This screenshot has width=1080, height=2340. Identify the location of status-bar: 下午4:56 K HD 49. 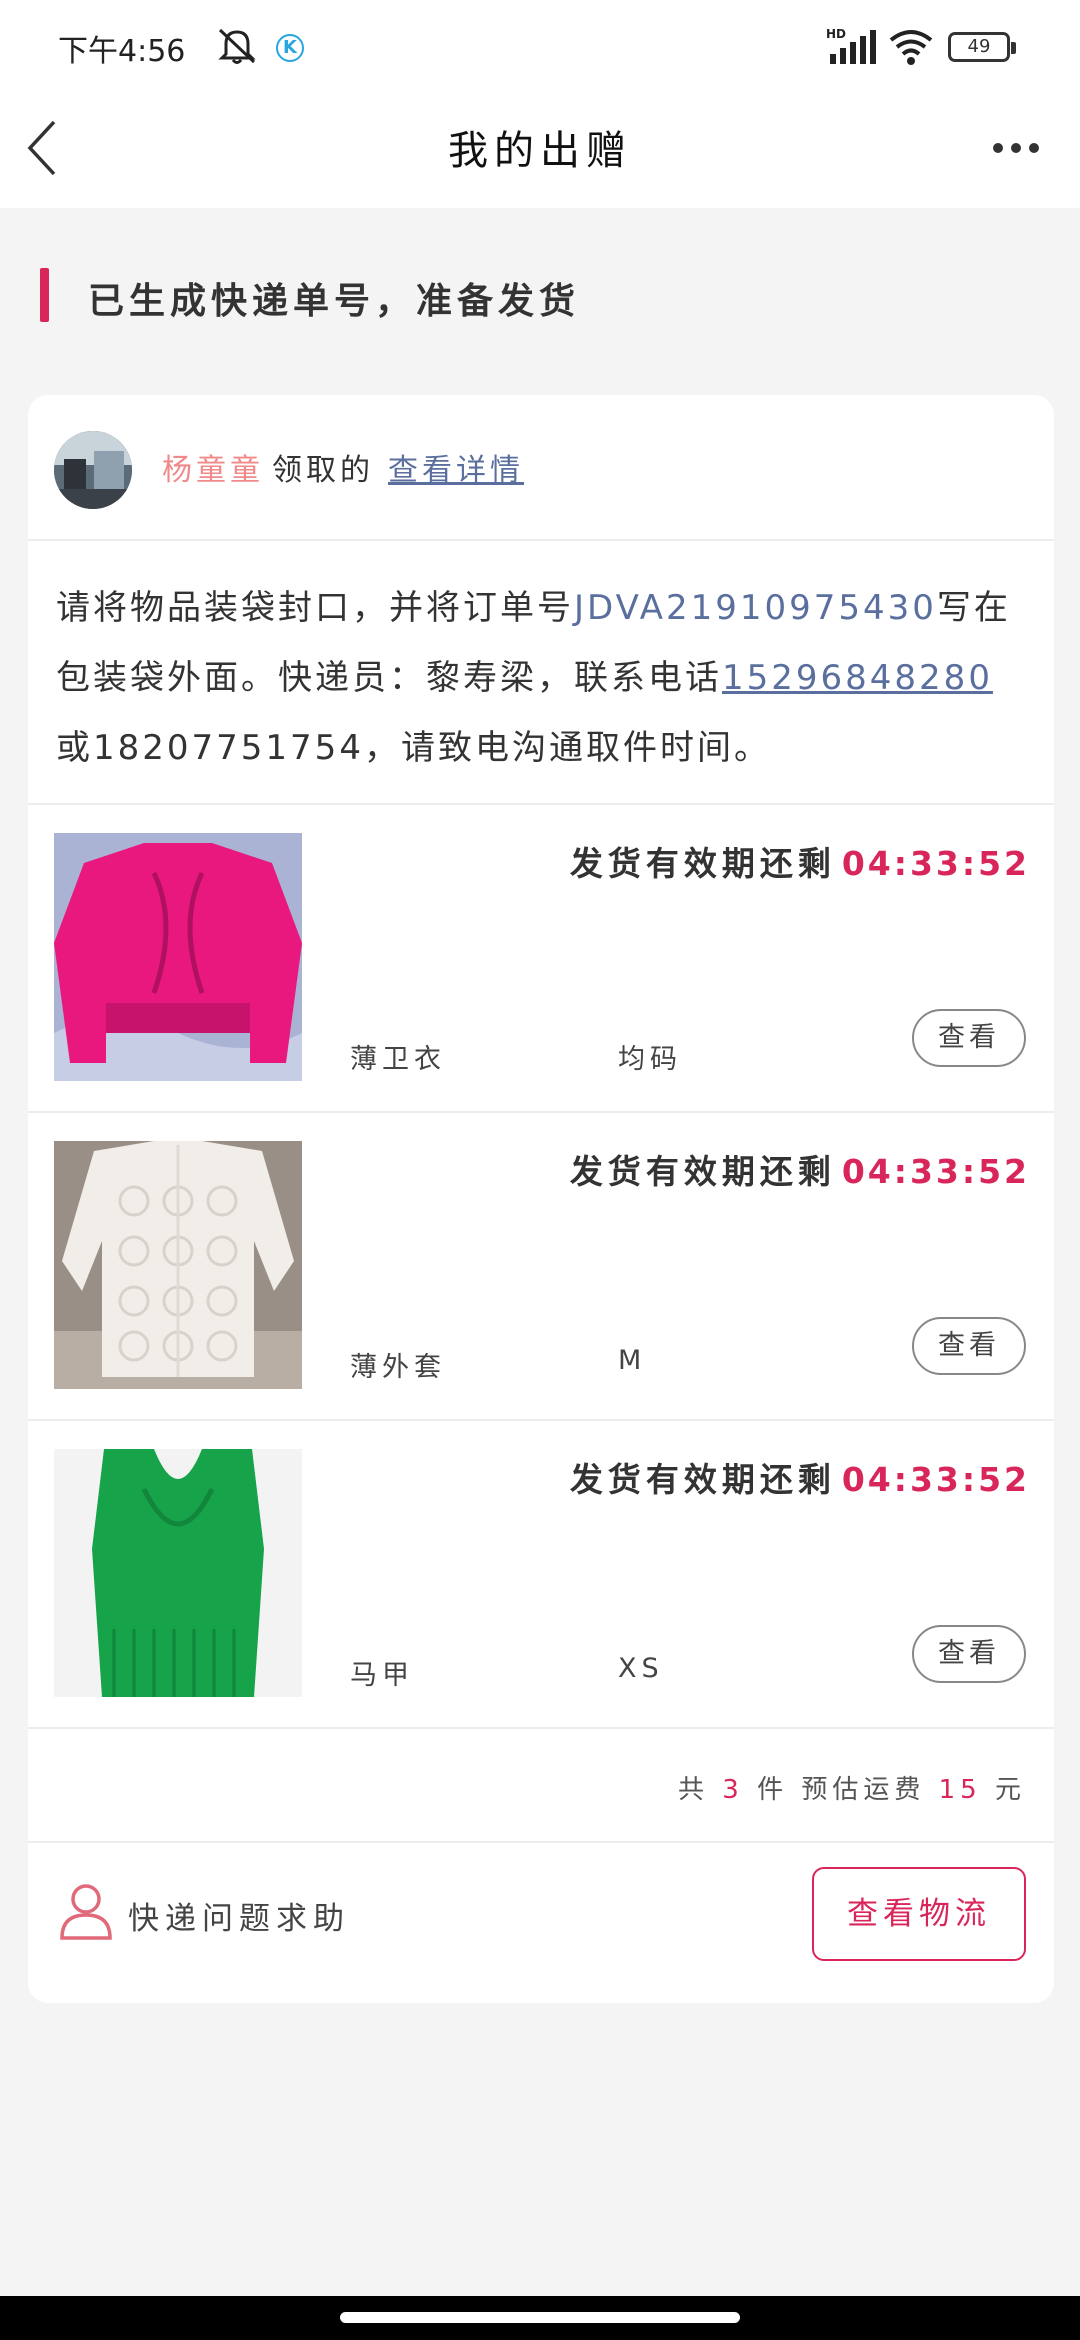
(540, 45).